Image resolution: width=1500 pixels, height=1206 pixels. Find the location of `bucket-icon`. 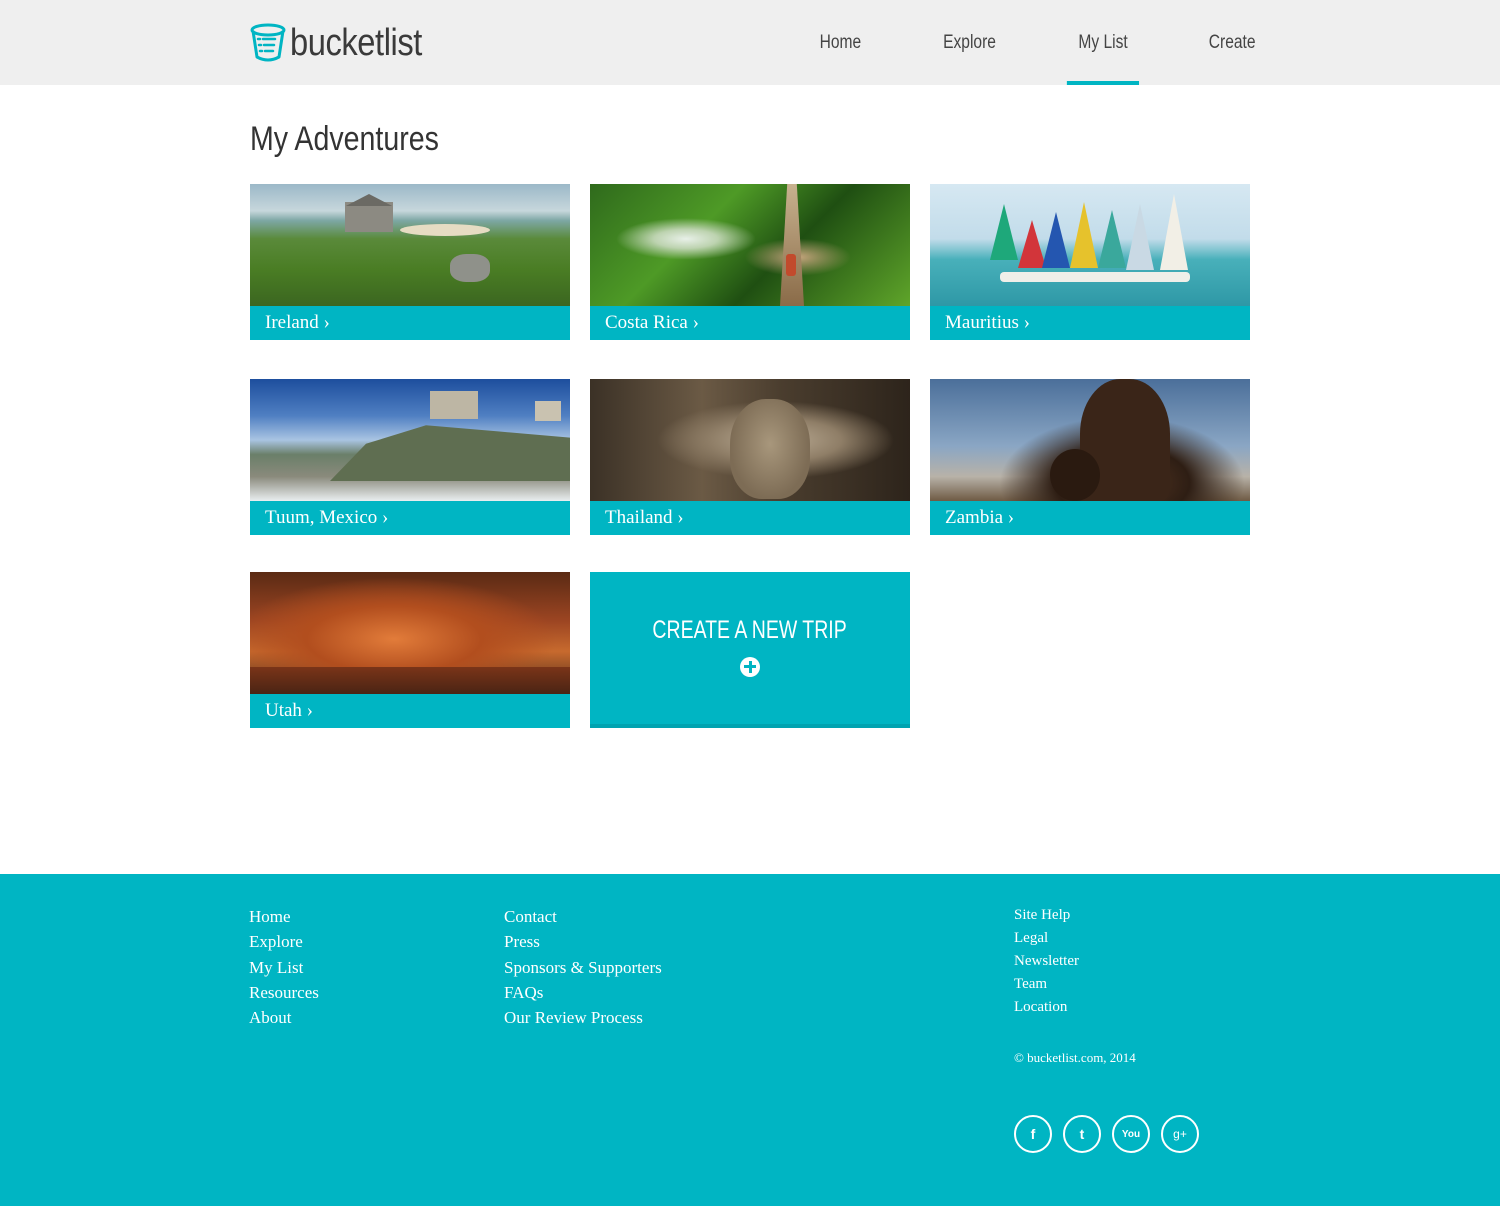

bucket-icon is located at coordinates (268, 42).